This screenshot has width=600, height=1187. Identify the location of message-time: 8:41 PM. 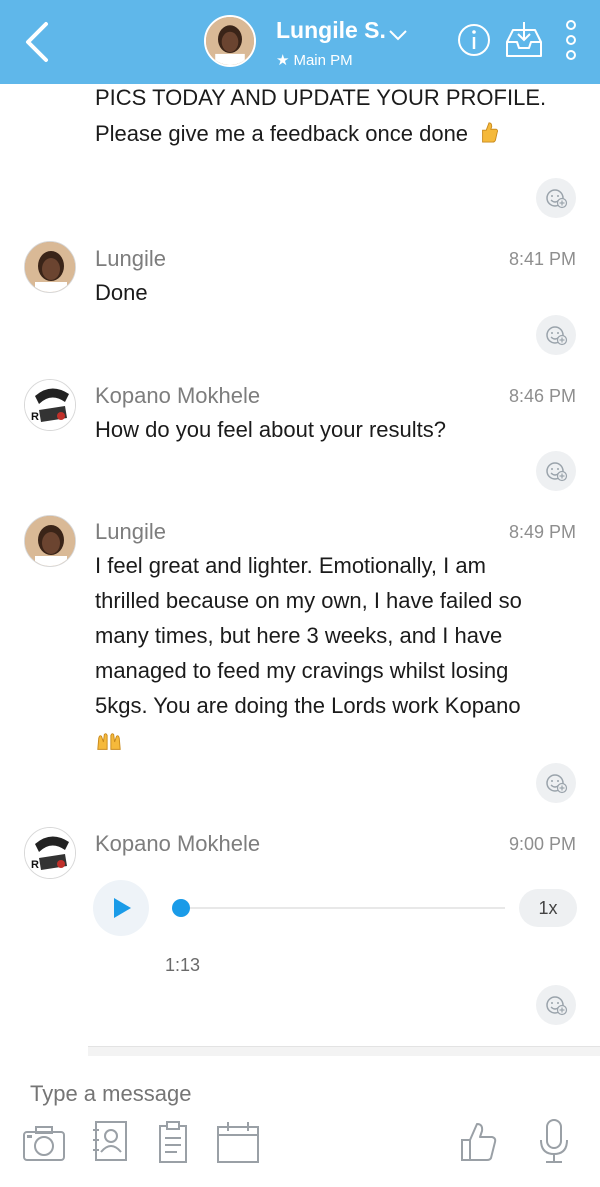
(542, 259).